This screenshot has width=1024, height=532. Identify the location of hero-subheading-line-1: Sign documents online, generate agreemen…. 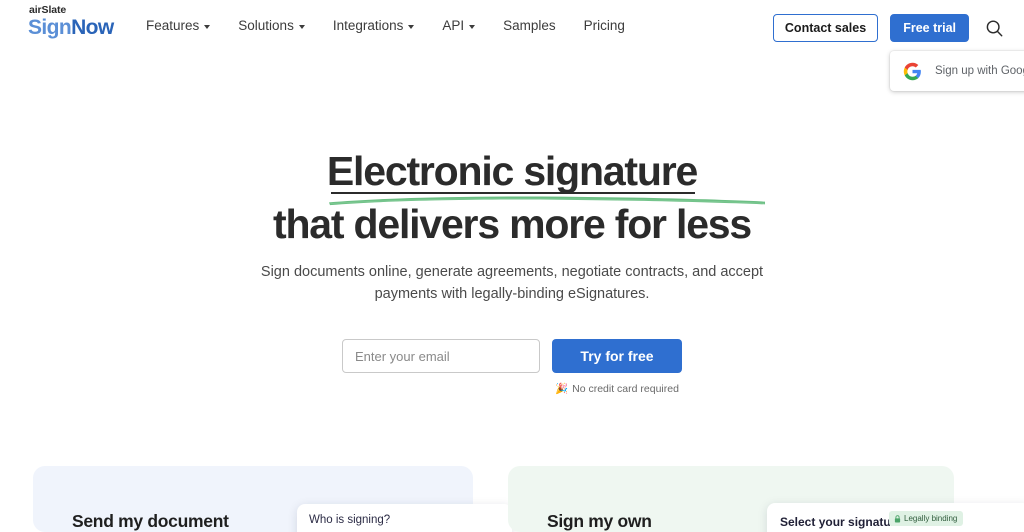
(512, 272).